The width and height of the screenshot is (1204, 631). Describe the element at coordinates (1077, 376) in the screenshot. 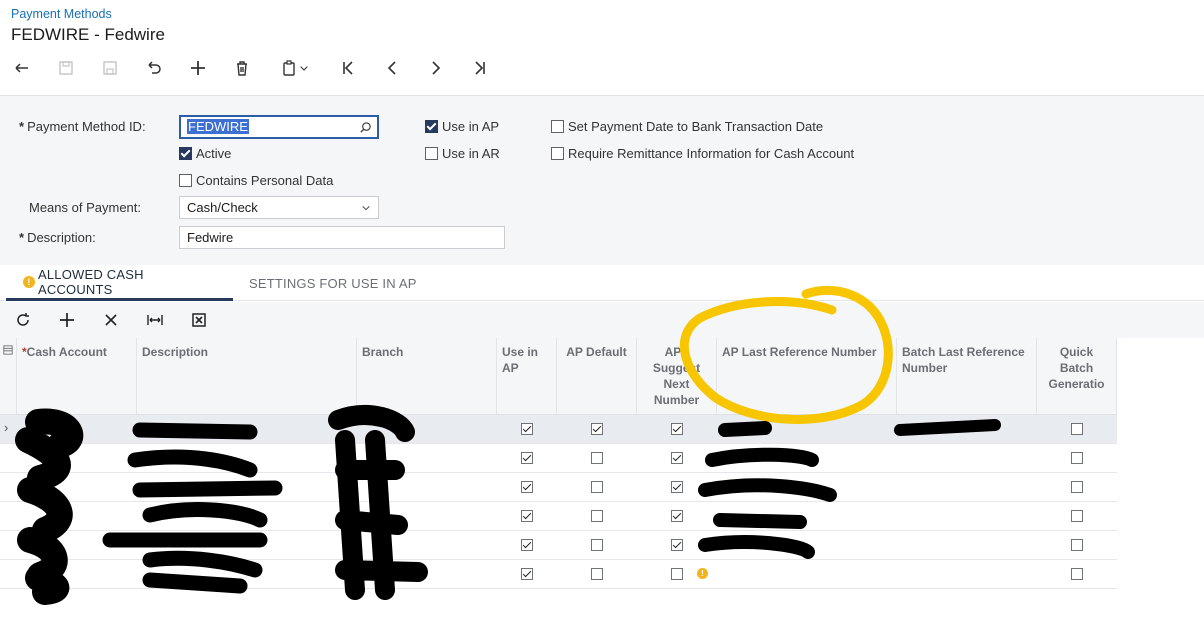

I see `header-quick-batch: Quick Batch Generatio` at that location.